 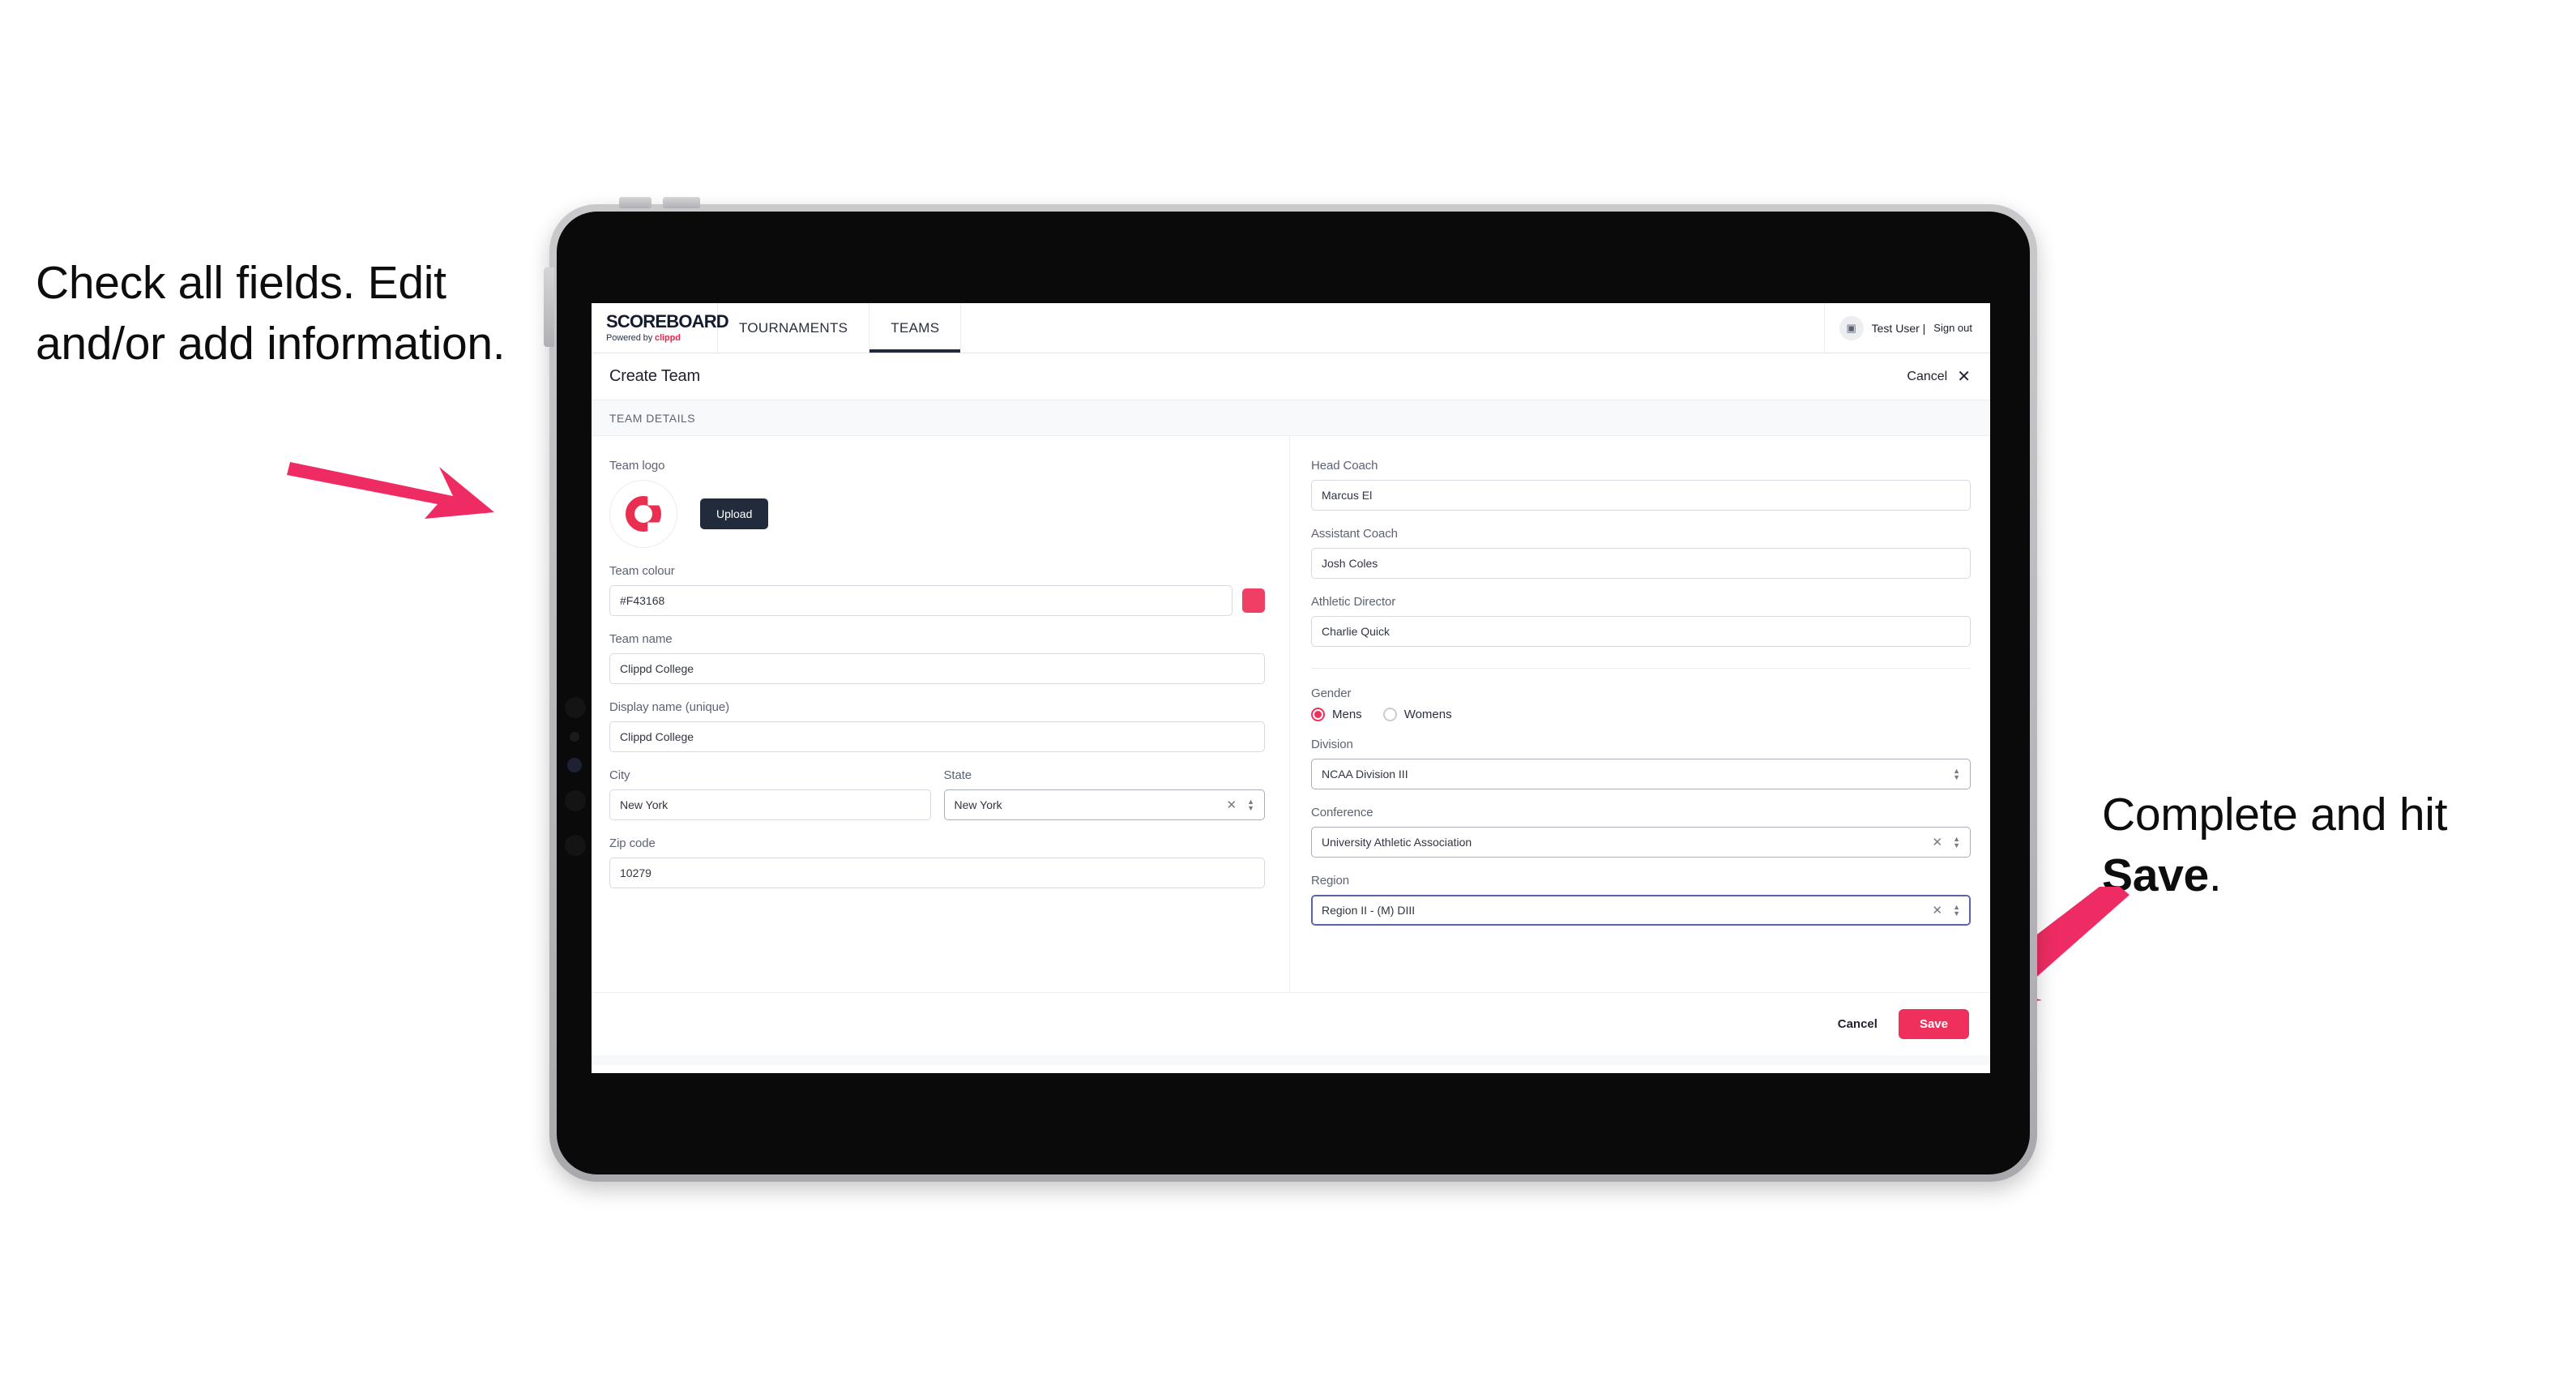 What do you see at coordinates (937, 668) in the screenshot?
I see `team-name-input: Clippd College` at bounding box center [937, 668].